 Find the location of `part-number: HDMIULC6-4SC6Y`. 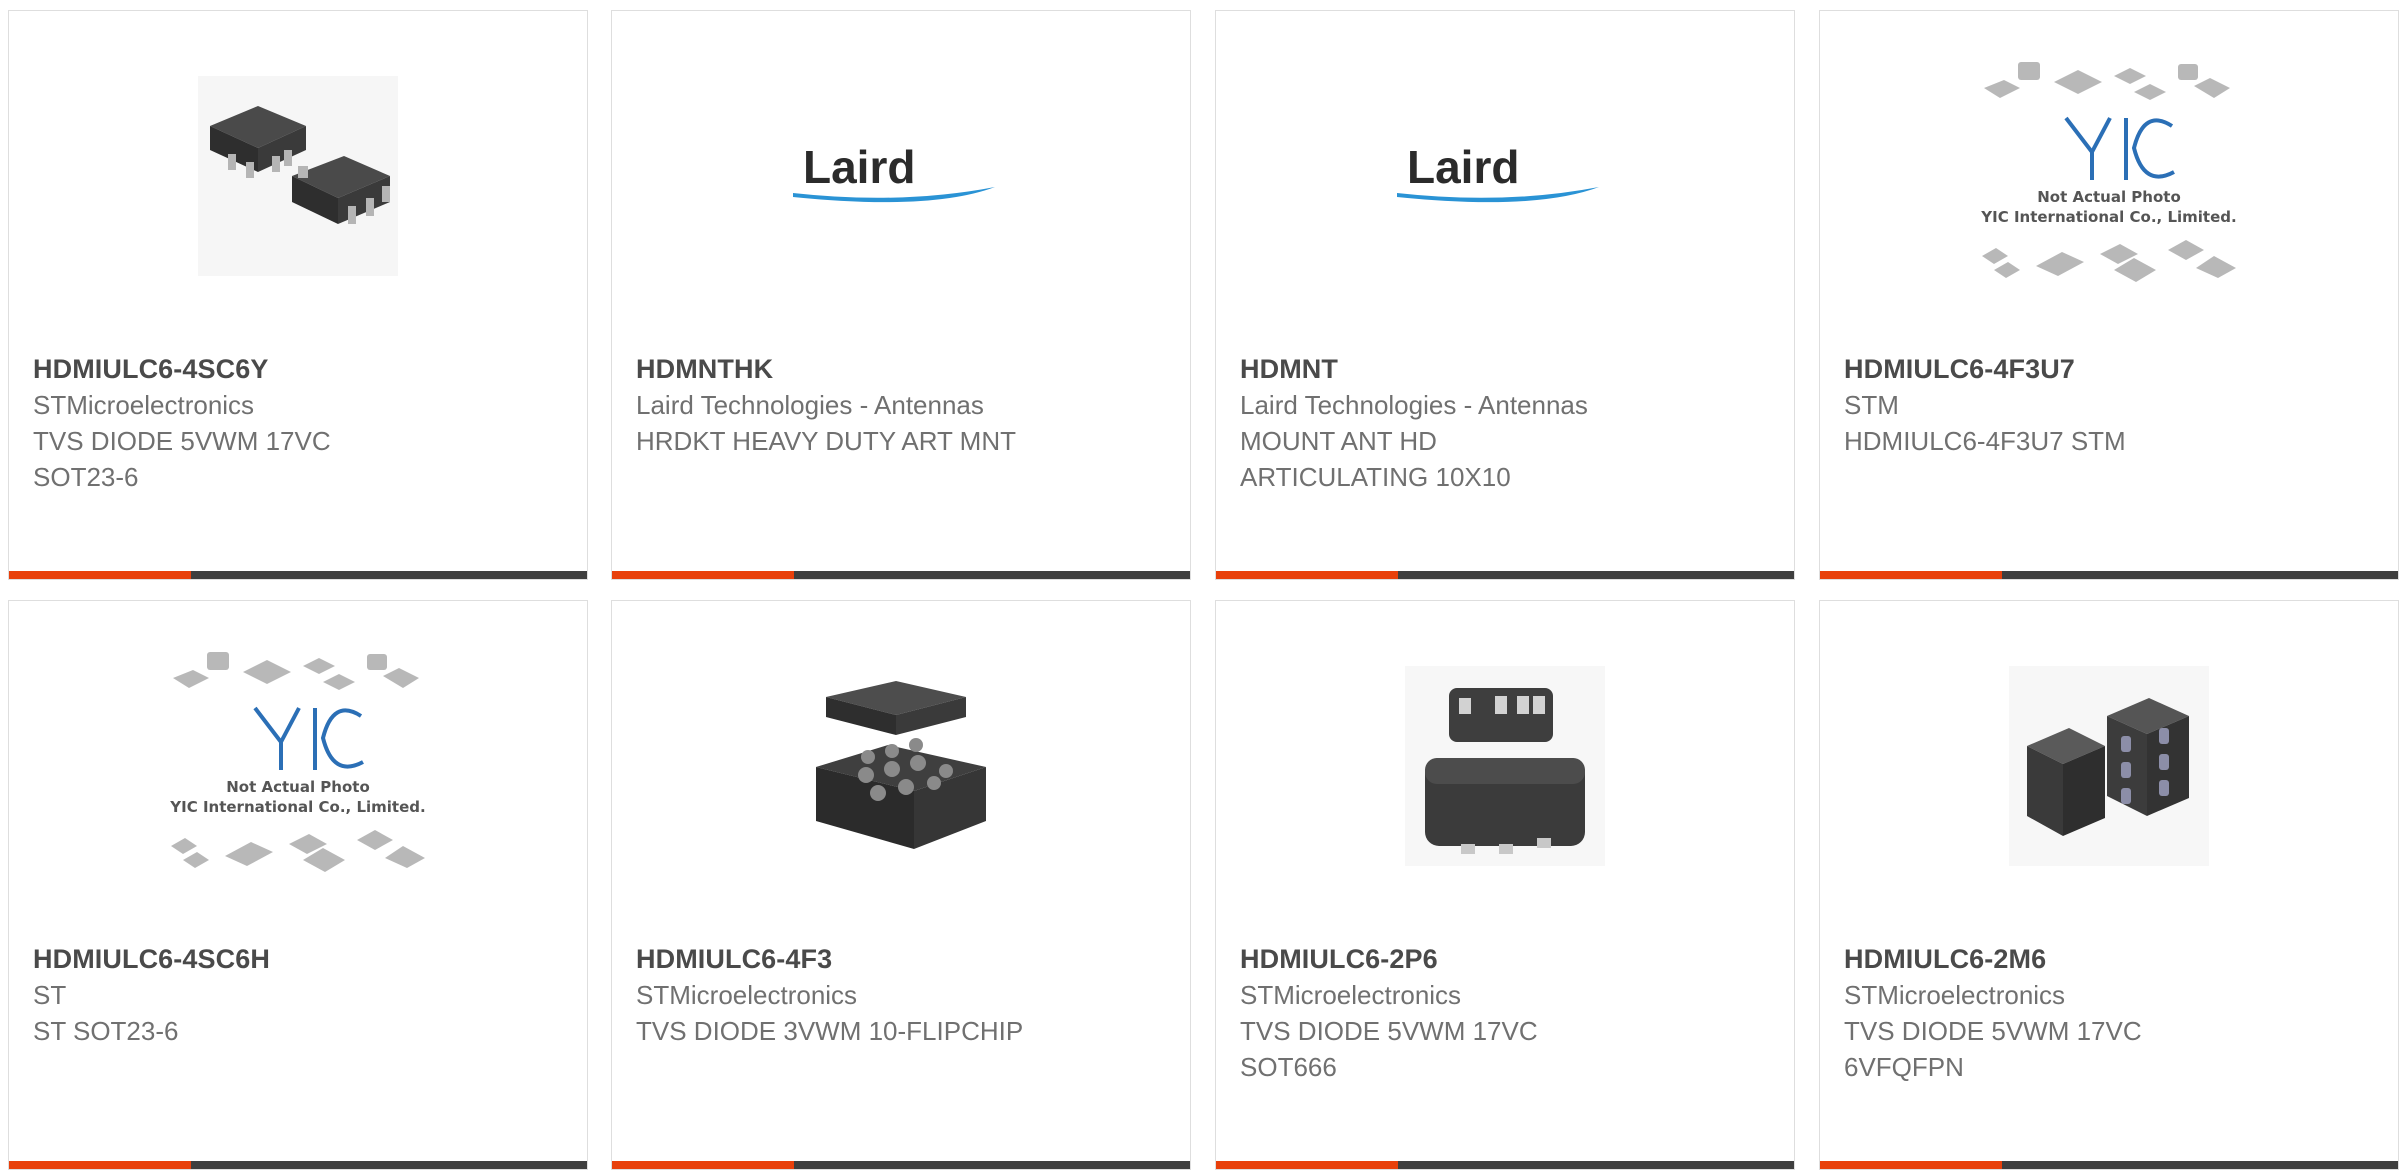

part-number: HDMIULC6-4SC6Y is located at coordinates (300, 369).